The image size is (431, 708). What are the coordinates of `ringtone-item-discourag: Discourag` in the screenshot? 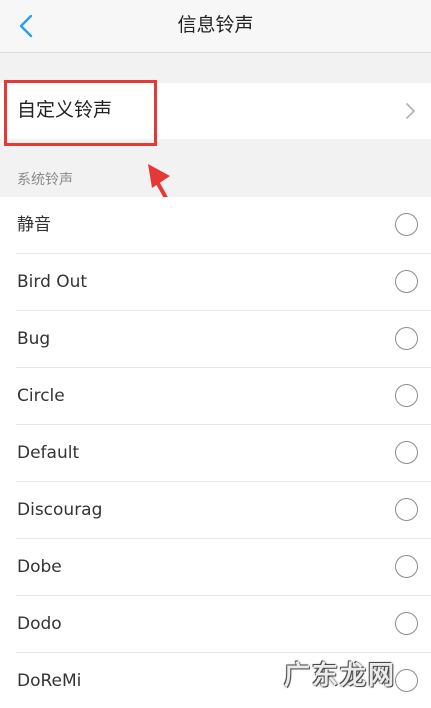 It's located at (215, 510).